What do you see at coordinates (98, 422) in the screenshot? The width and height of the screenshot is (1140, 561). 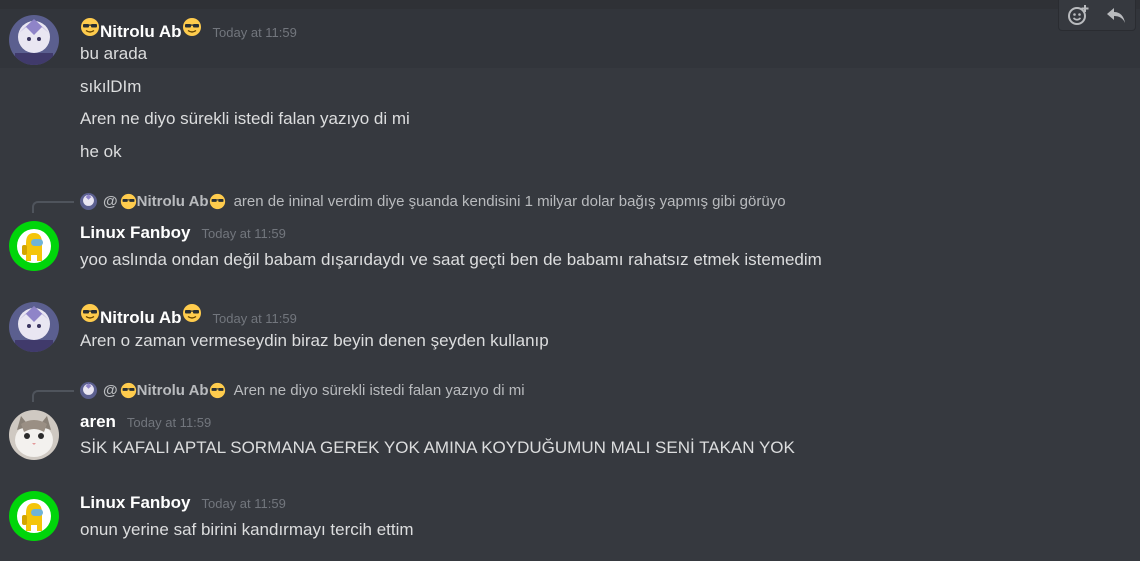 I see `username: aren` at bounding box center [98, 422].